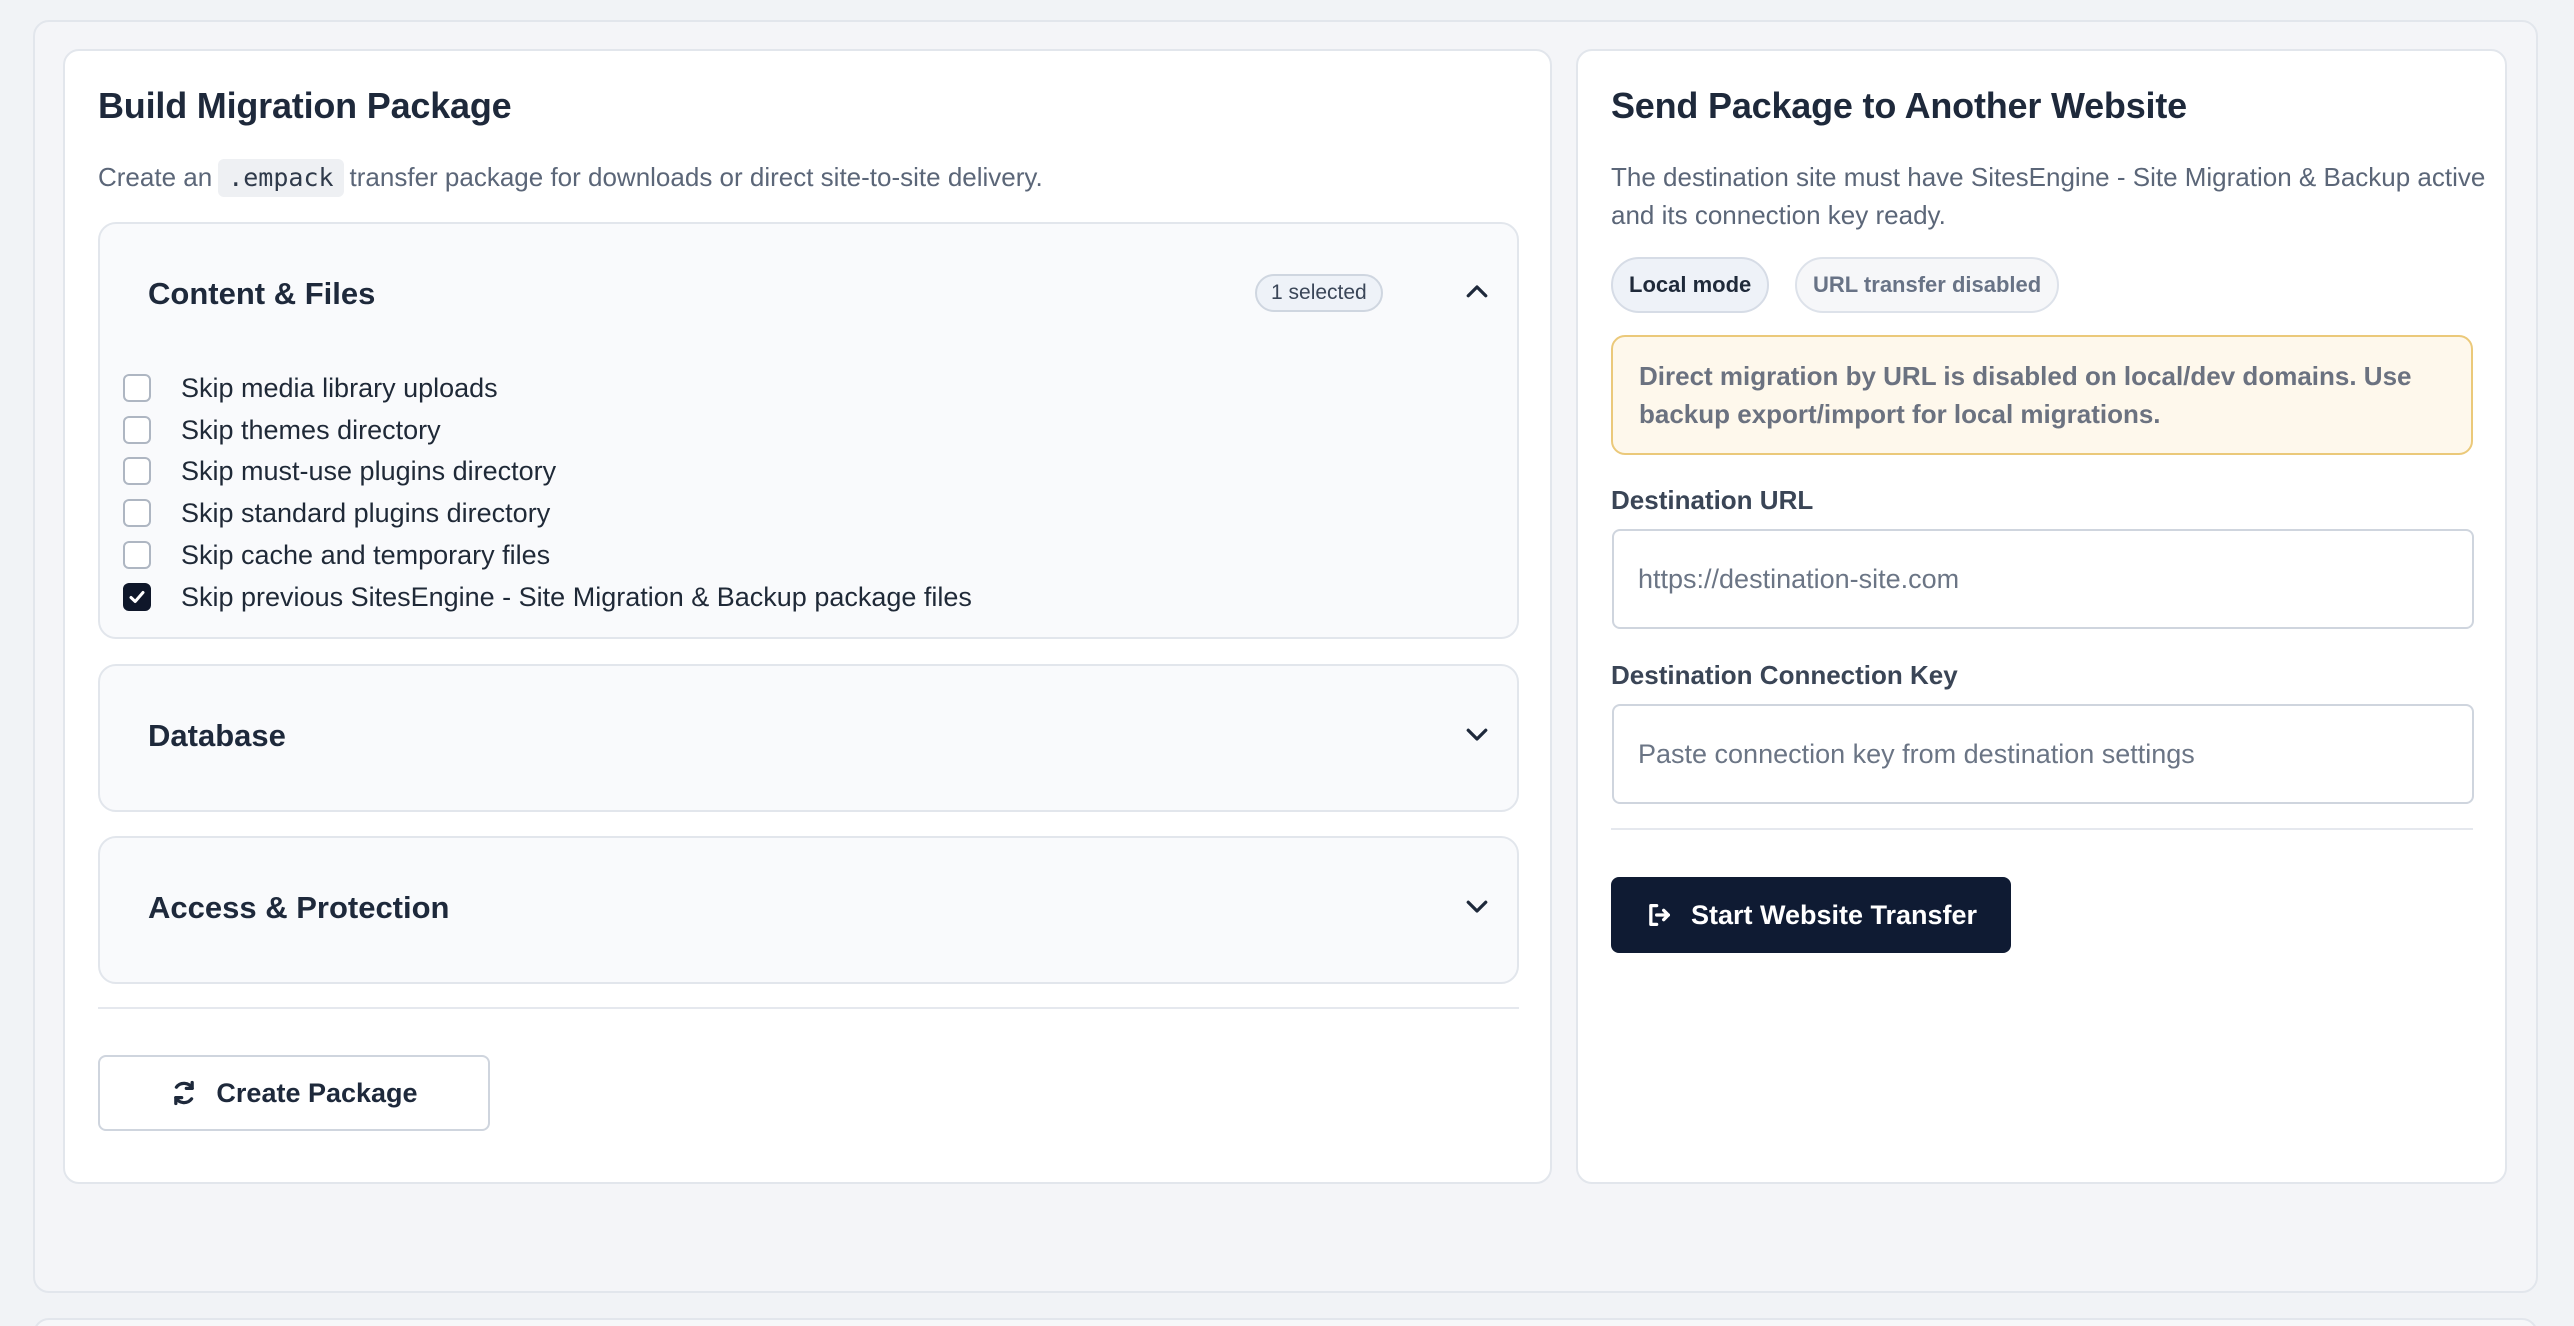 Image resolution: width=2574 pixels, height=1326 pixels. What do you see at coordinates (2043, 754) in the screenshot?
I see `connection-key-input` at bounding box center [2043, 754].